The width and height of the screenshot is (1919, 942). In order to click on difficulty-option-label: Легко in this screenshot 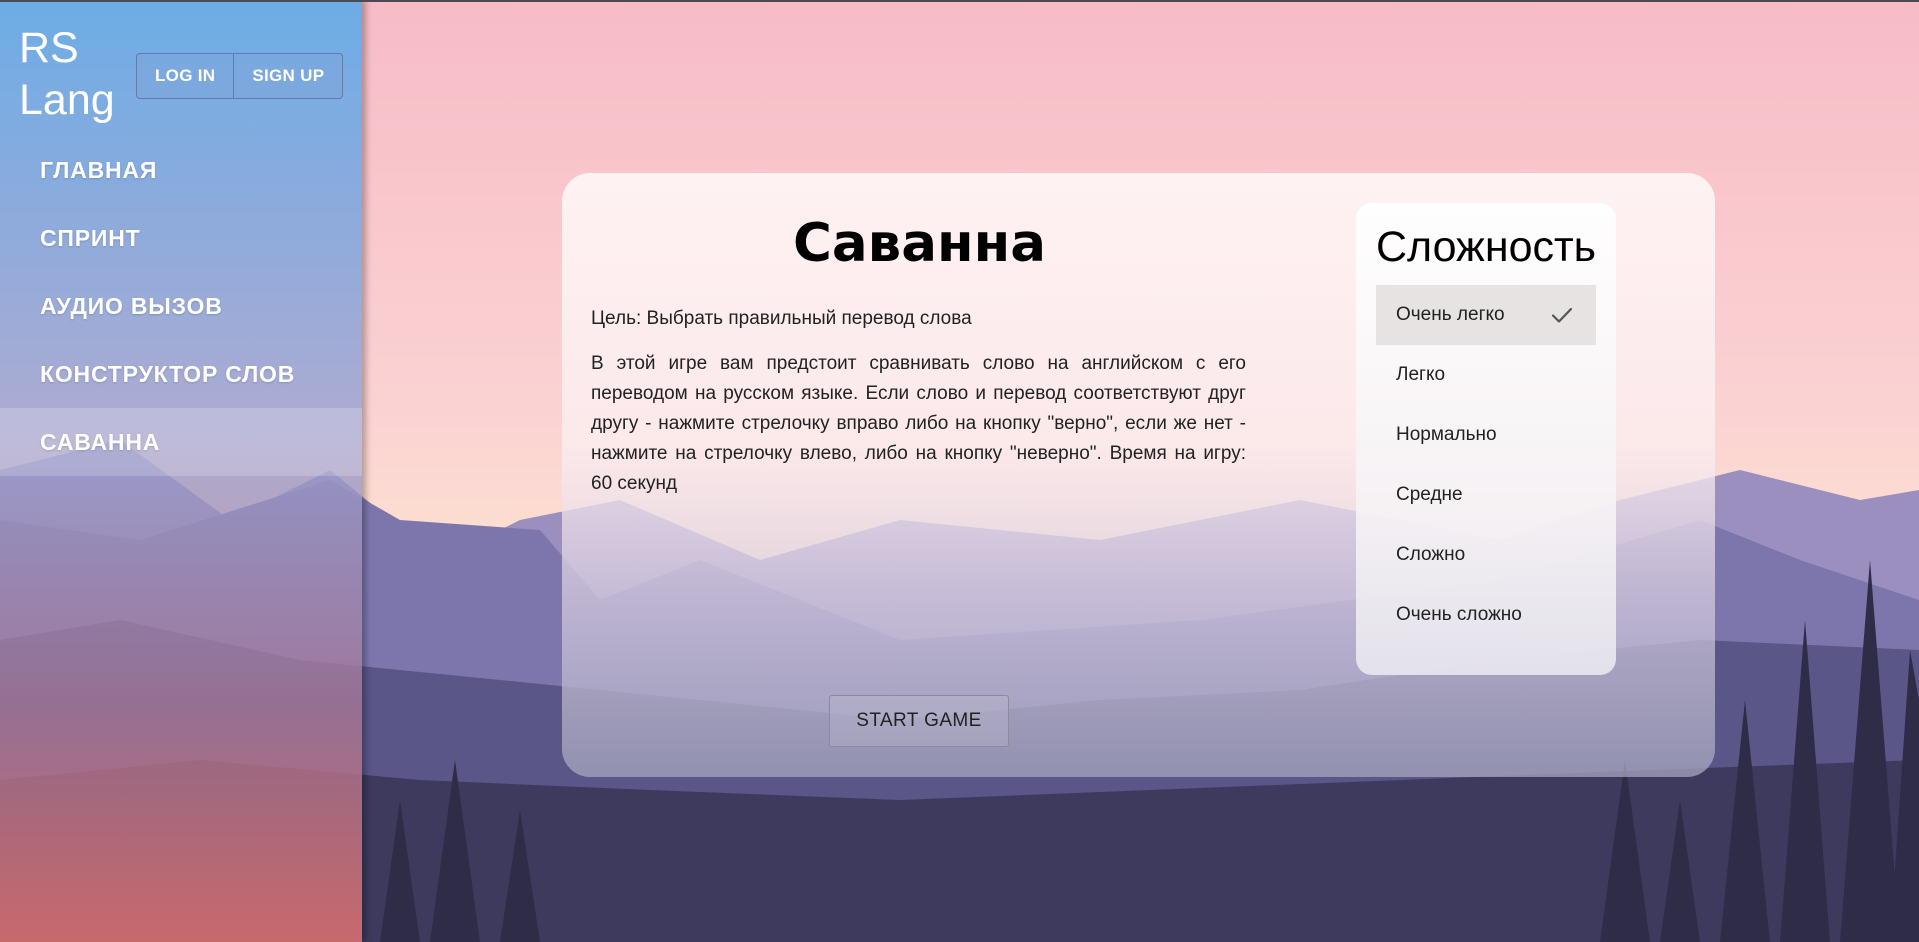, I will do `click(1421, 374)`.